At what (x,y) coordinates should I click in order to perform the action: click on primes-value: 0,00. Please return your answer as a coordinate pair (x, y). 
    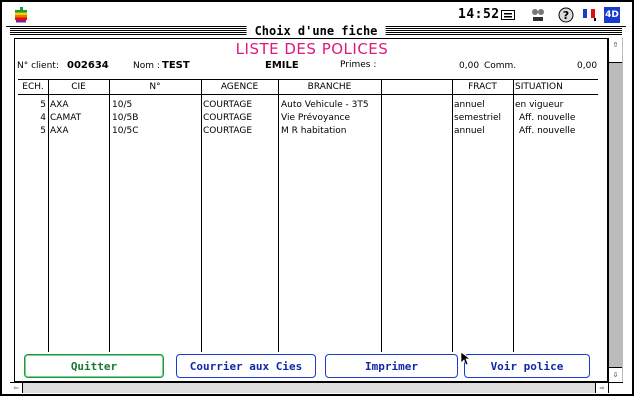
    Looking at the image, I should click on (469, 66).